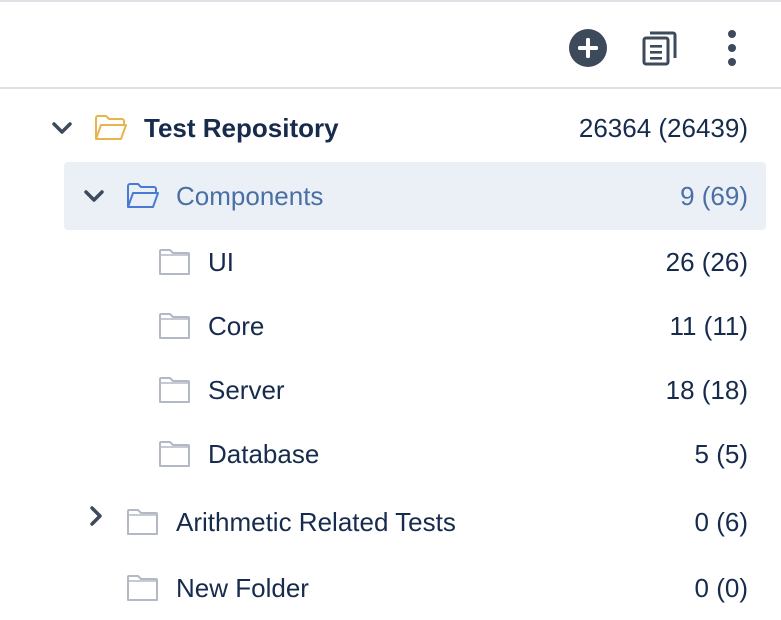 This screenshot has width=781, height=620. What do you see at coordinates (246, 390) in the screenshot?
I see `tree-label: Server` at bounding box center [246, 390].